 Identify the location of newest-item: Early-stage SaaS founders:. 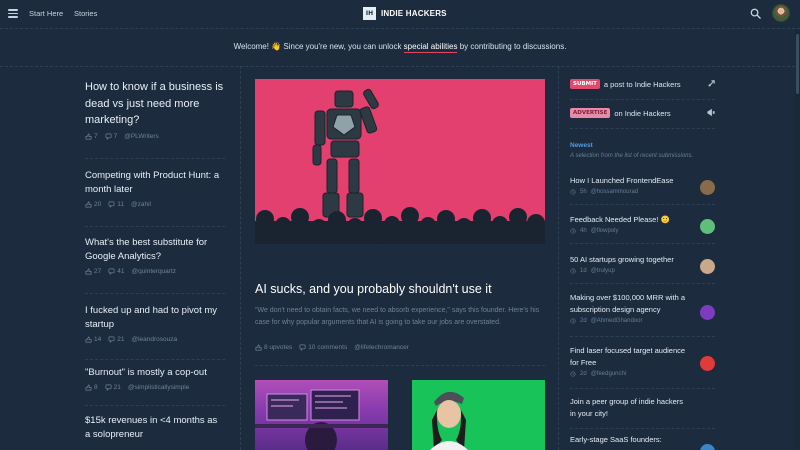
(643, 442).